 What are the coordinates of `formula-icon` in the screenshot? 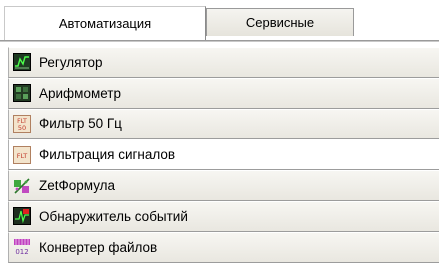 It's located at (22, 186).